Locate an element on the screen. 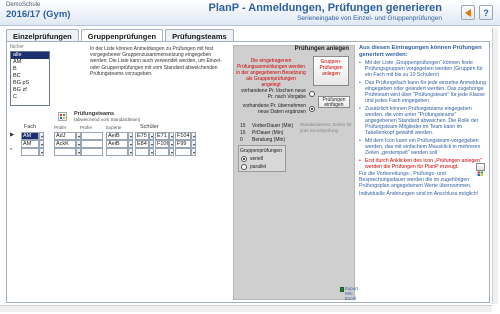 This screenshot has height=314, width=500. keep-existing-radio is located at coordinates (312, 109).